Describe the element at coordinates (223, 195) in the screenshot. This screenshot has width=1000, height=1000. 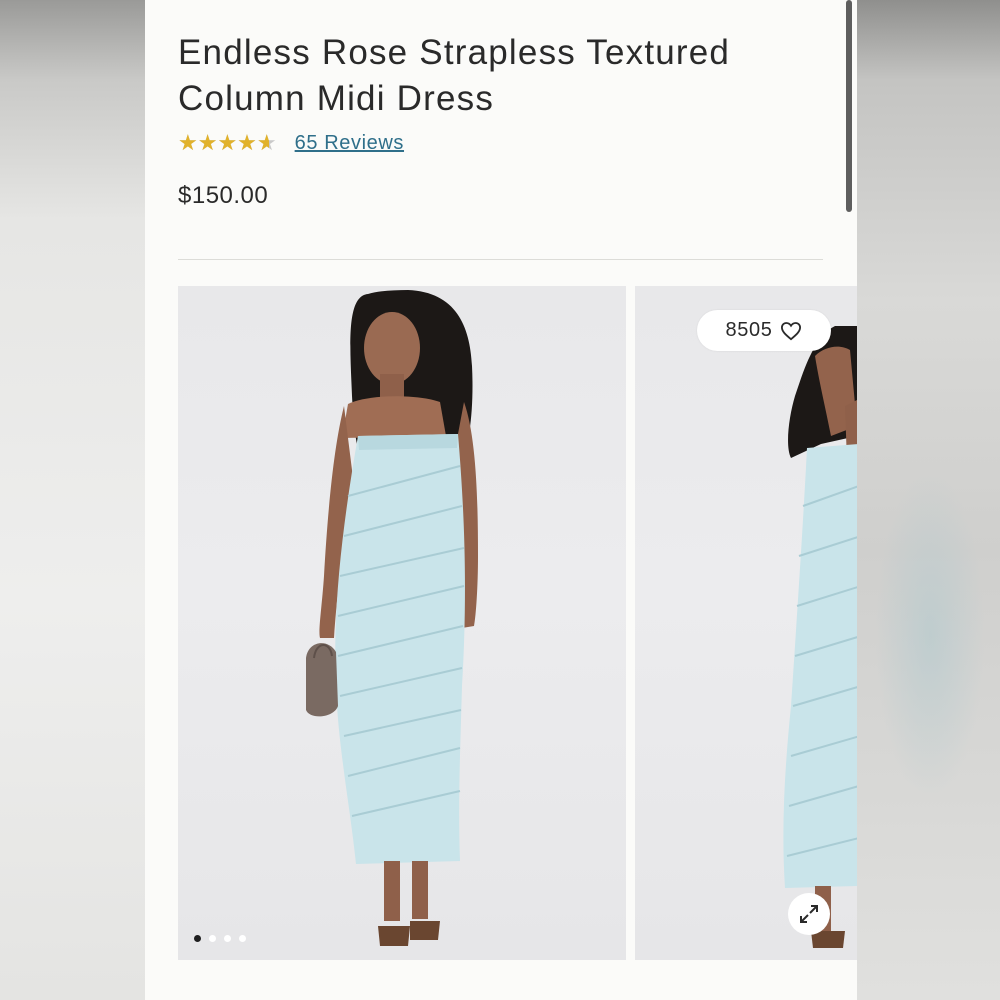
I see `product-price: $150.00` at that location.